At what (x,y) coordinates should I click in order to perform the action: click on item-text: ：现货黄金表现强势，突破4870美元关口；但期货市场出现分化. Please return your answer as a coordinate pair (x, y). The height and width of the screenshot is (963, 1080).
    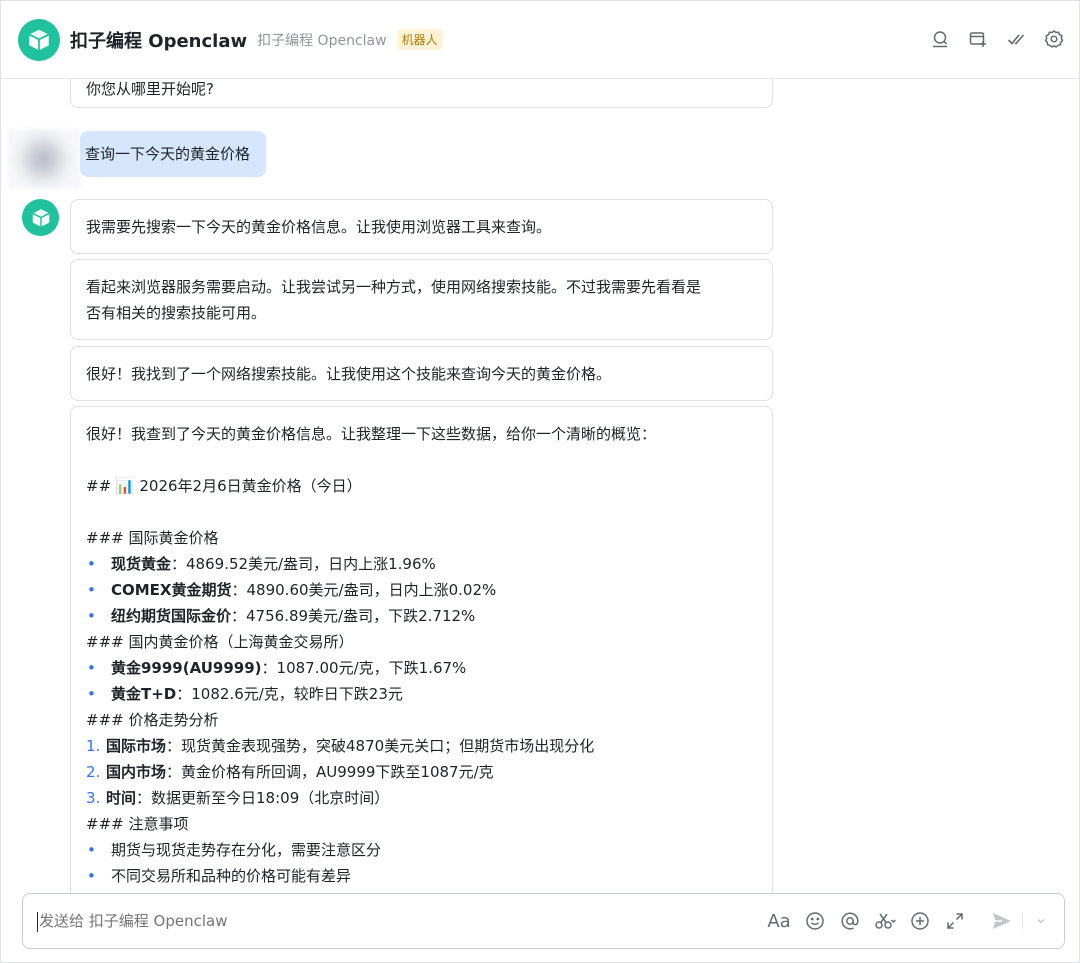
    Looking at the image, I should click on (380, 746).